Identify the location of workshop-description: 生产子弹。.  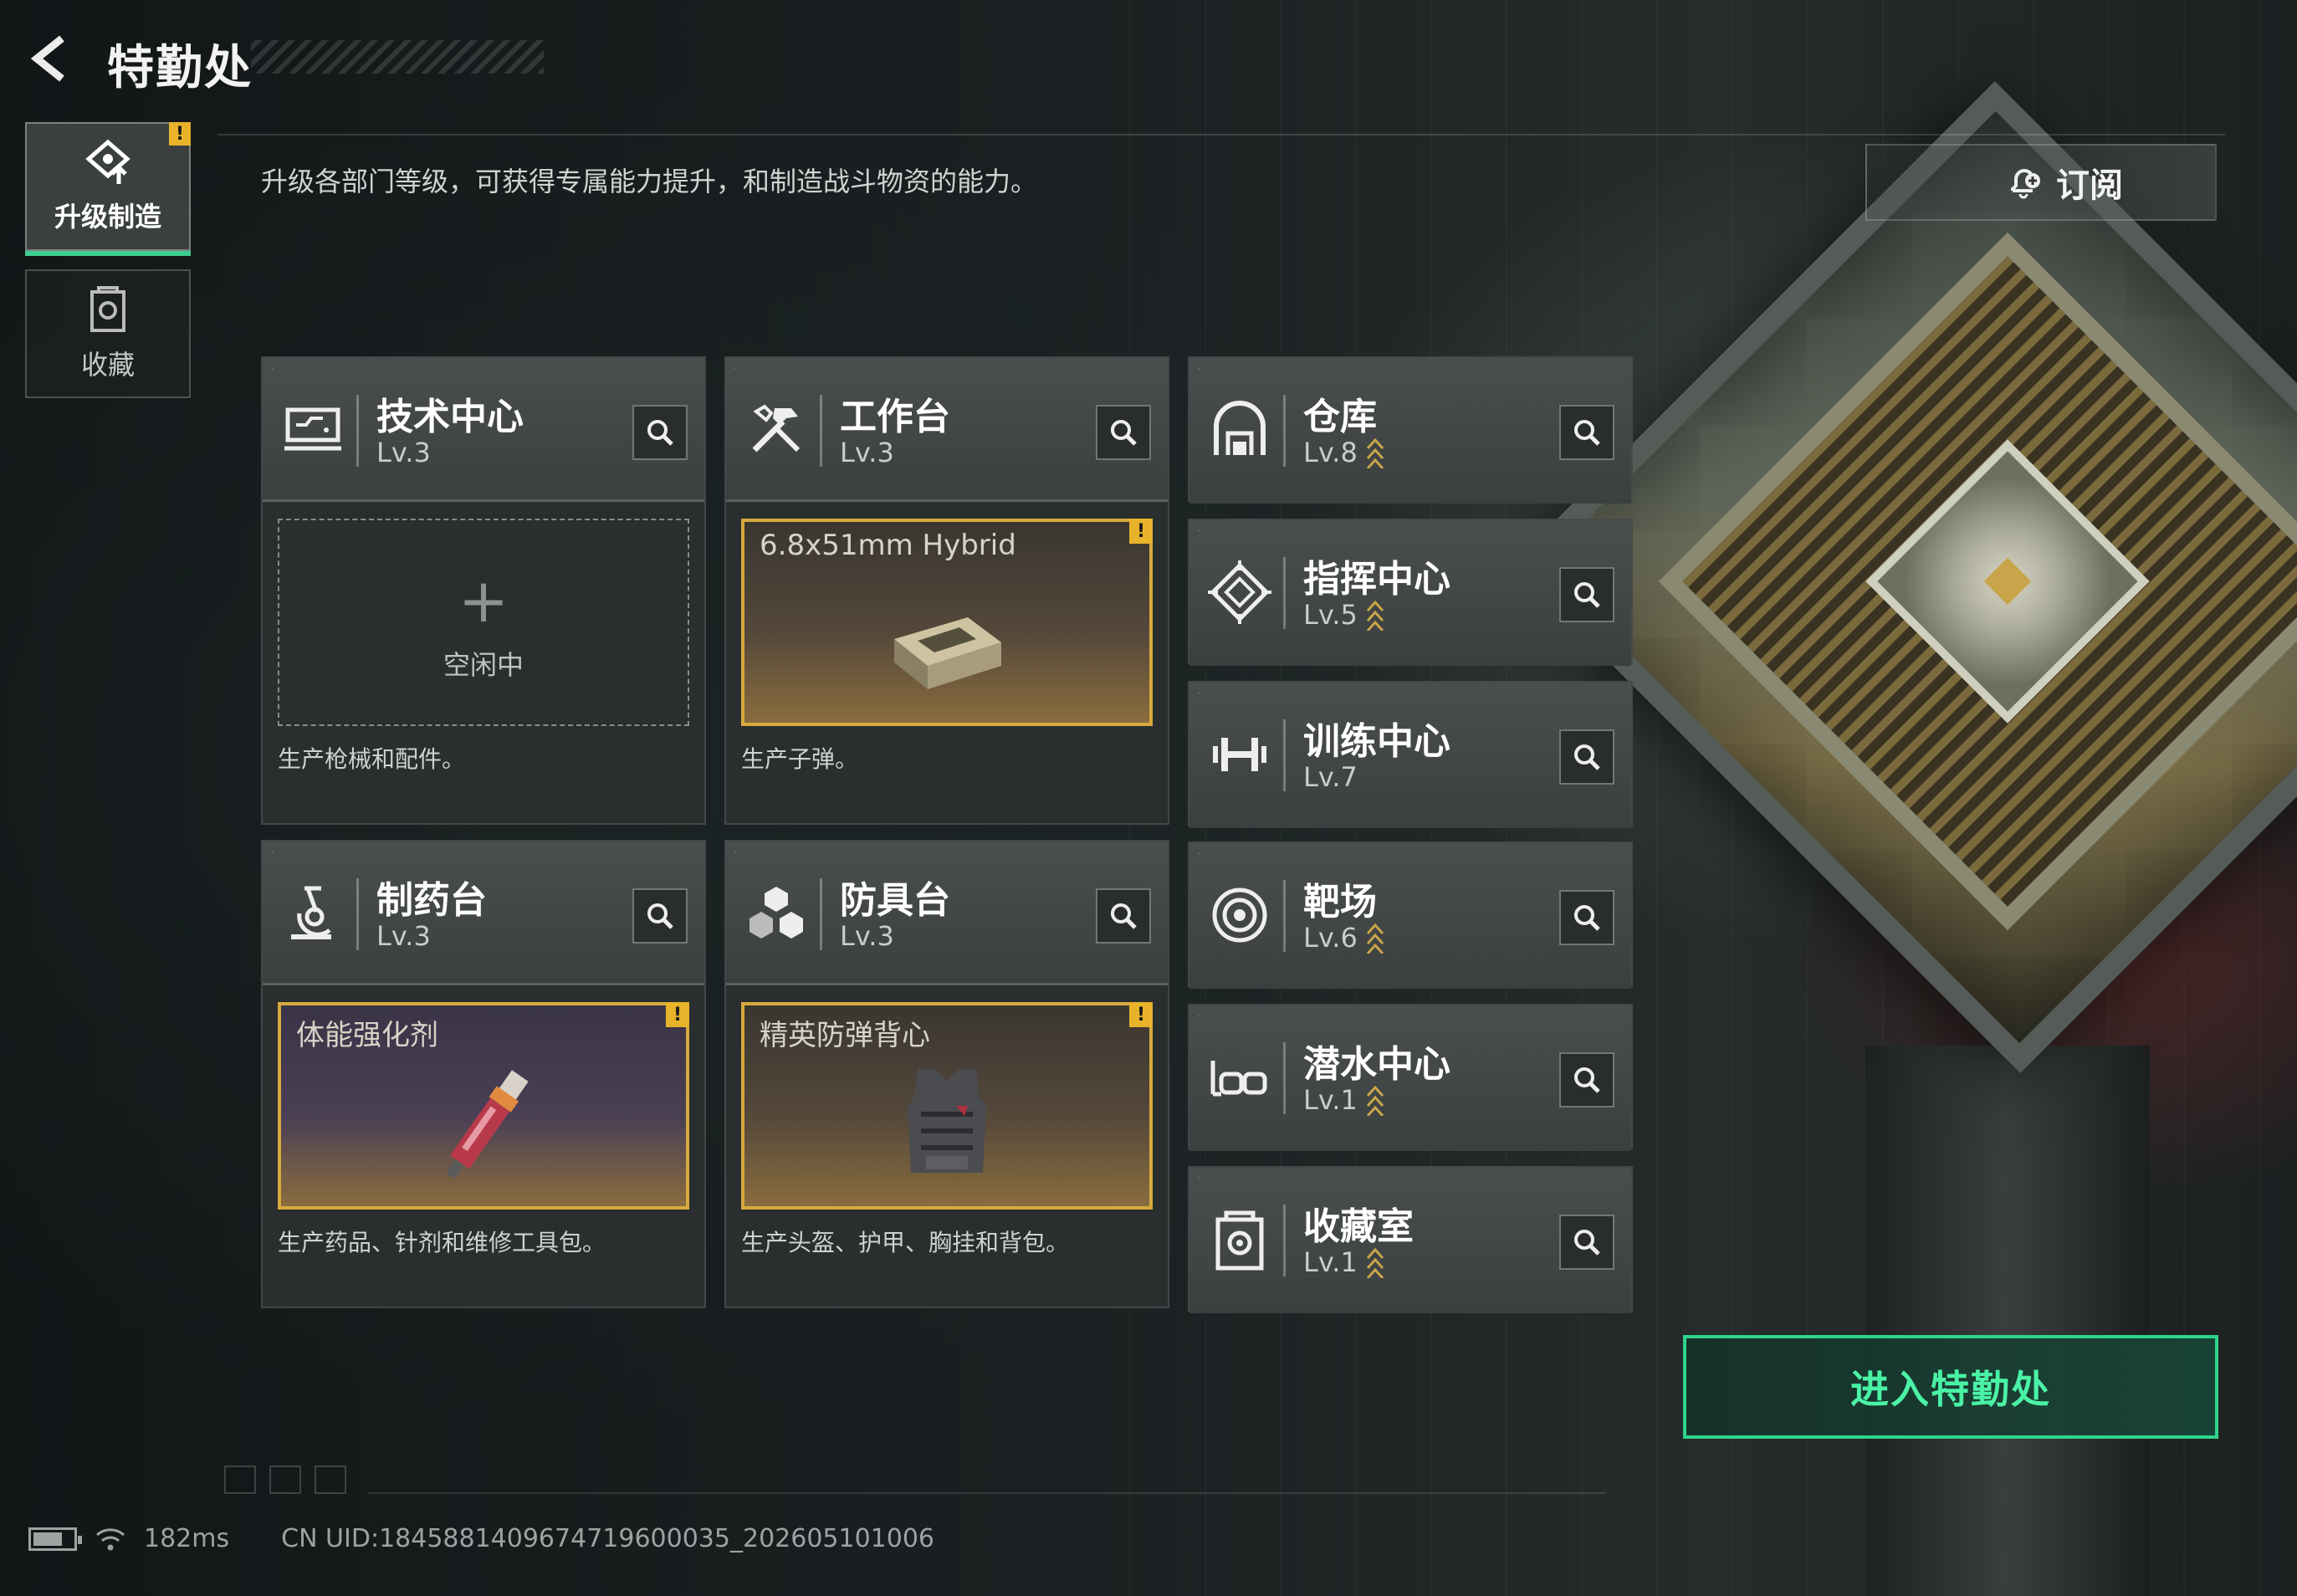
(800, 759).